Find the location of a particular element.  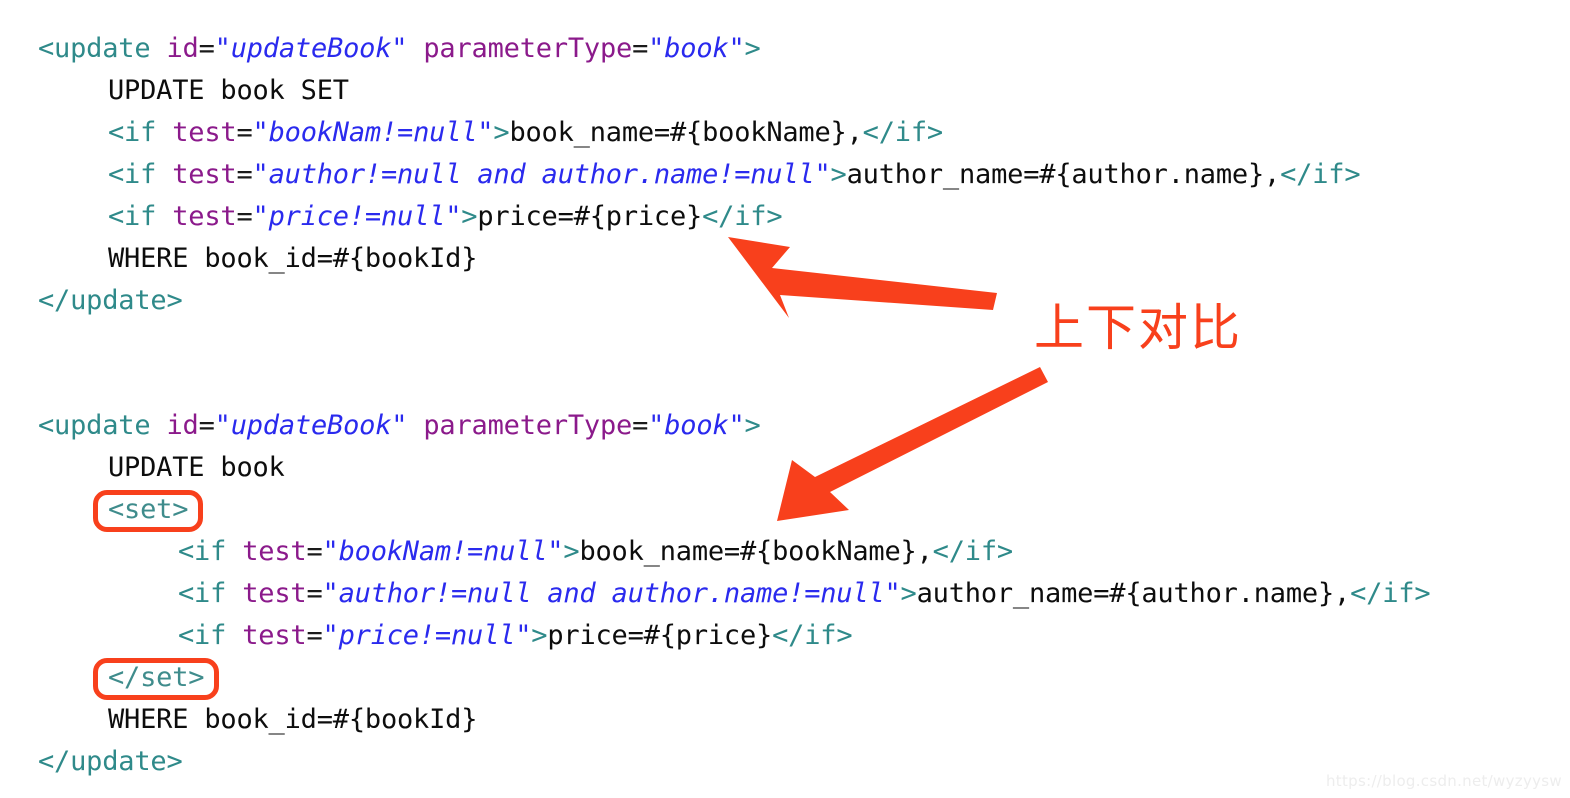

code-token-tag: </set> is located at coordinates (156, 677).